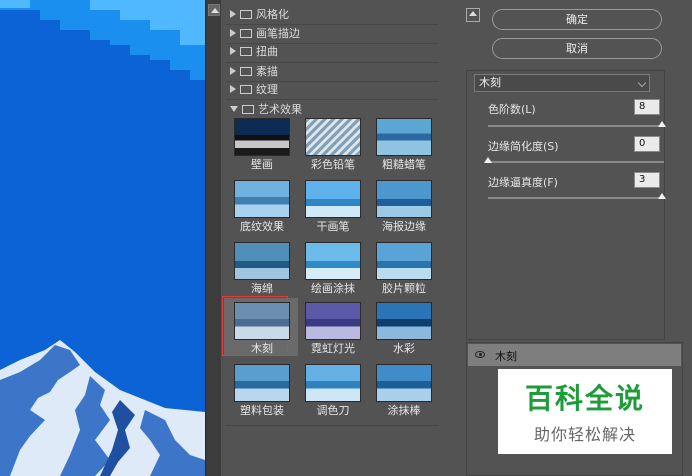 Image resolution: width=692 pixels, height=476 pixels. Describe the element at coordinates (262, 164) in the screenshot. I see `filter-label: 壁画` at that location.